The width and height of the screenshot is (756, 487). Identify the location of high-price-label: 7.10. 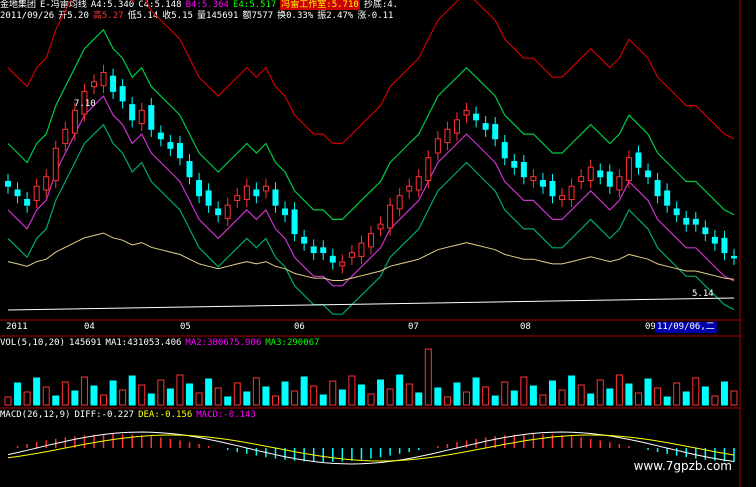
(85, 104).